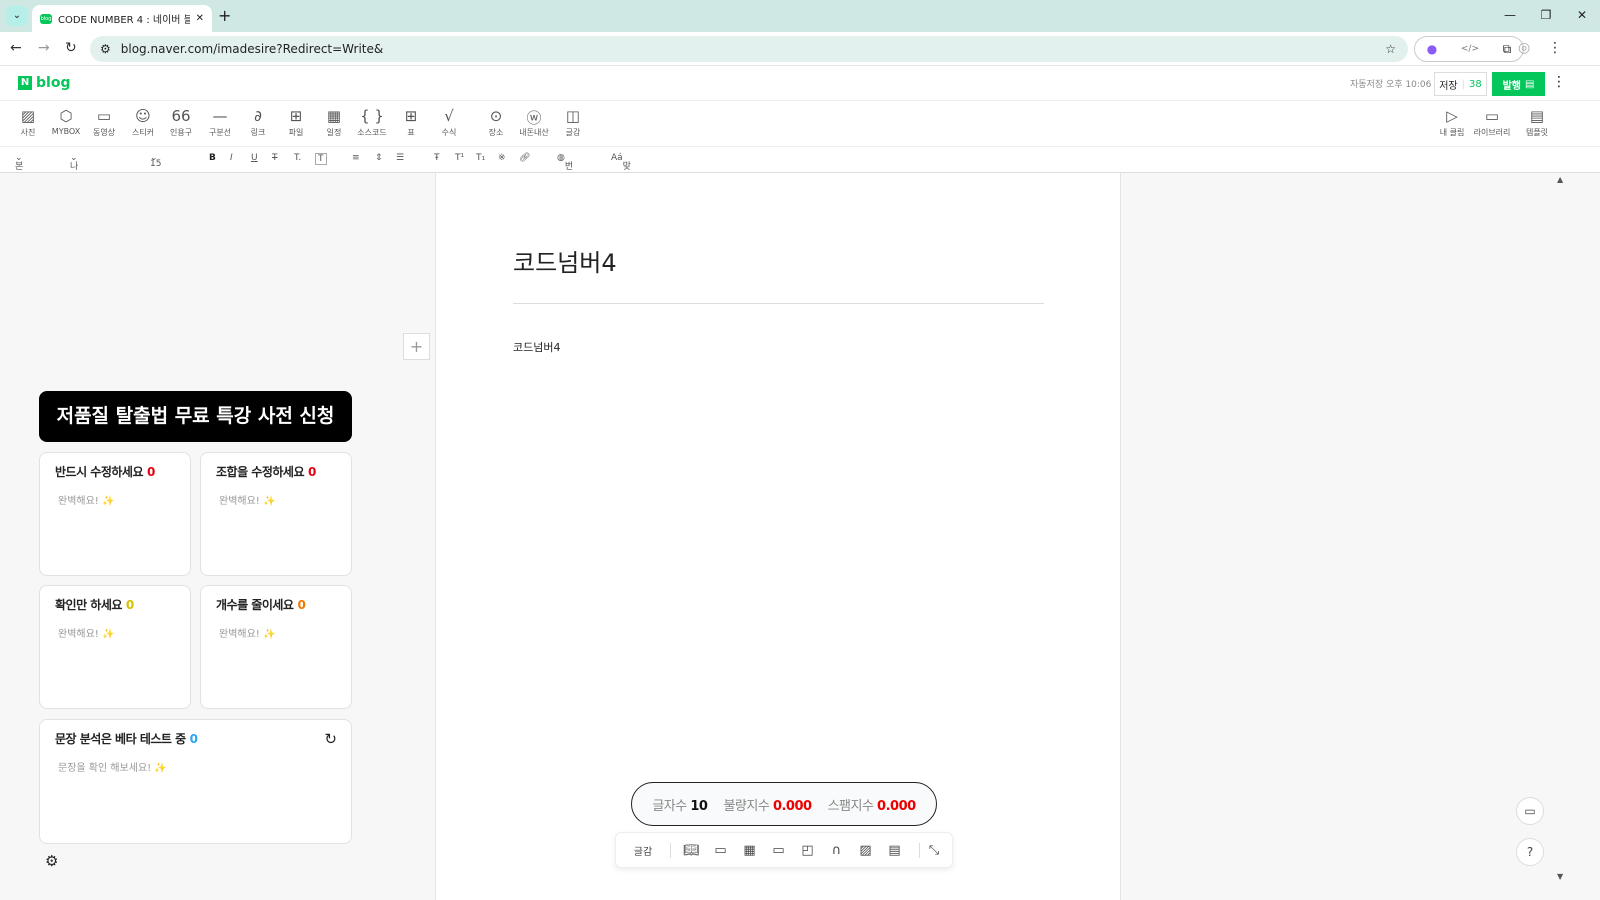 The height and width of the screenshot is (900, 1600). Describe the element at coordinates (220, 122) in the screenshot. I see `tool-5: — 구분선` at that location.